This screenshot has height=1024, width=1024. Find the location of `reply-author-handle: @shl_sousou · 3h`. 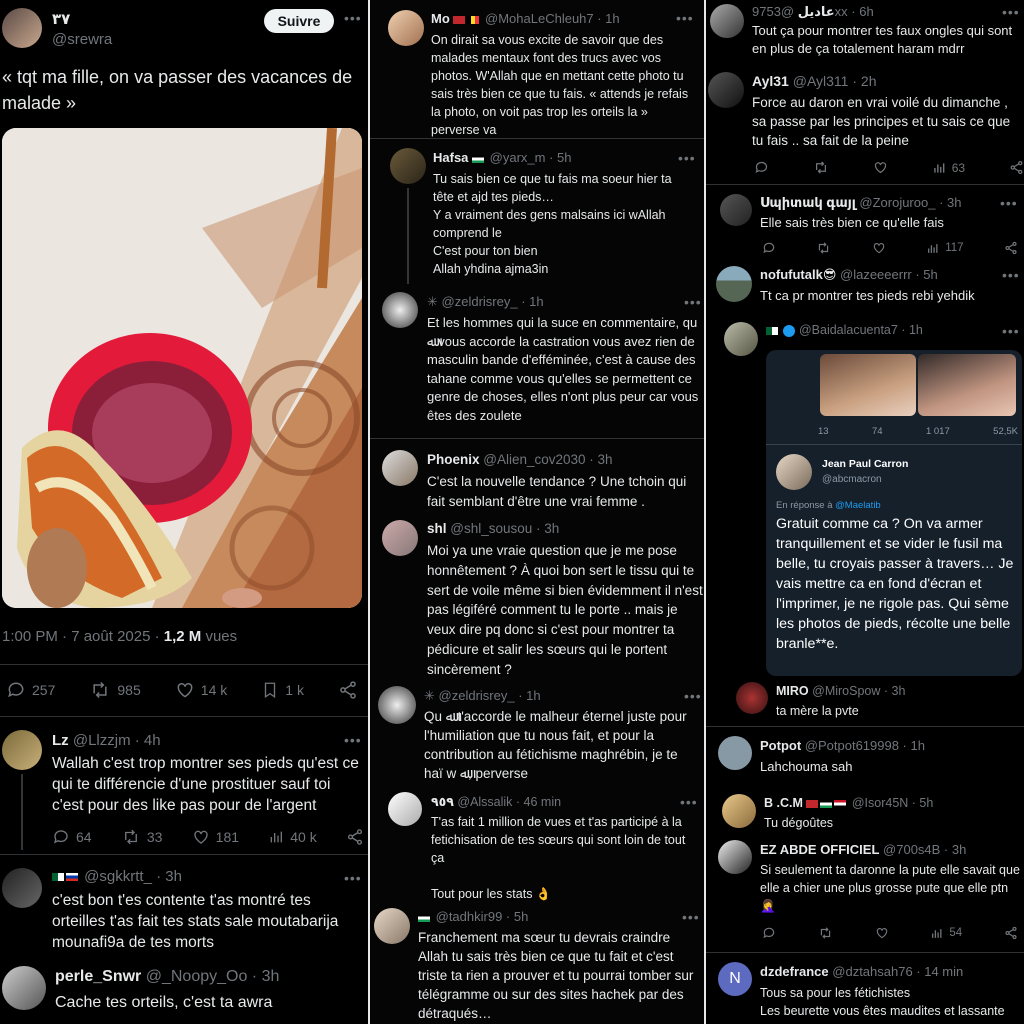

reply-author-handle: @shl_sousou · 3h is located at coordinates (504, 528).